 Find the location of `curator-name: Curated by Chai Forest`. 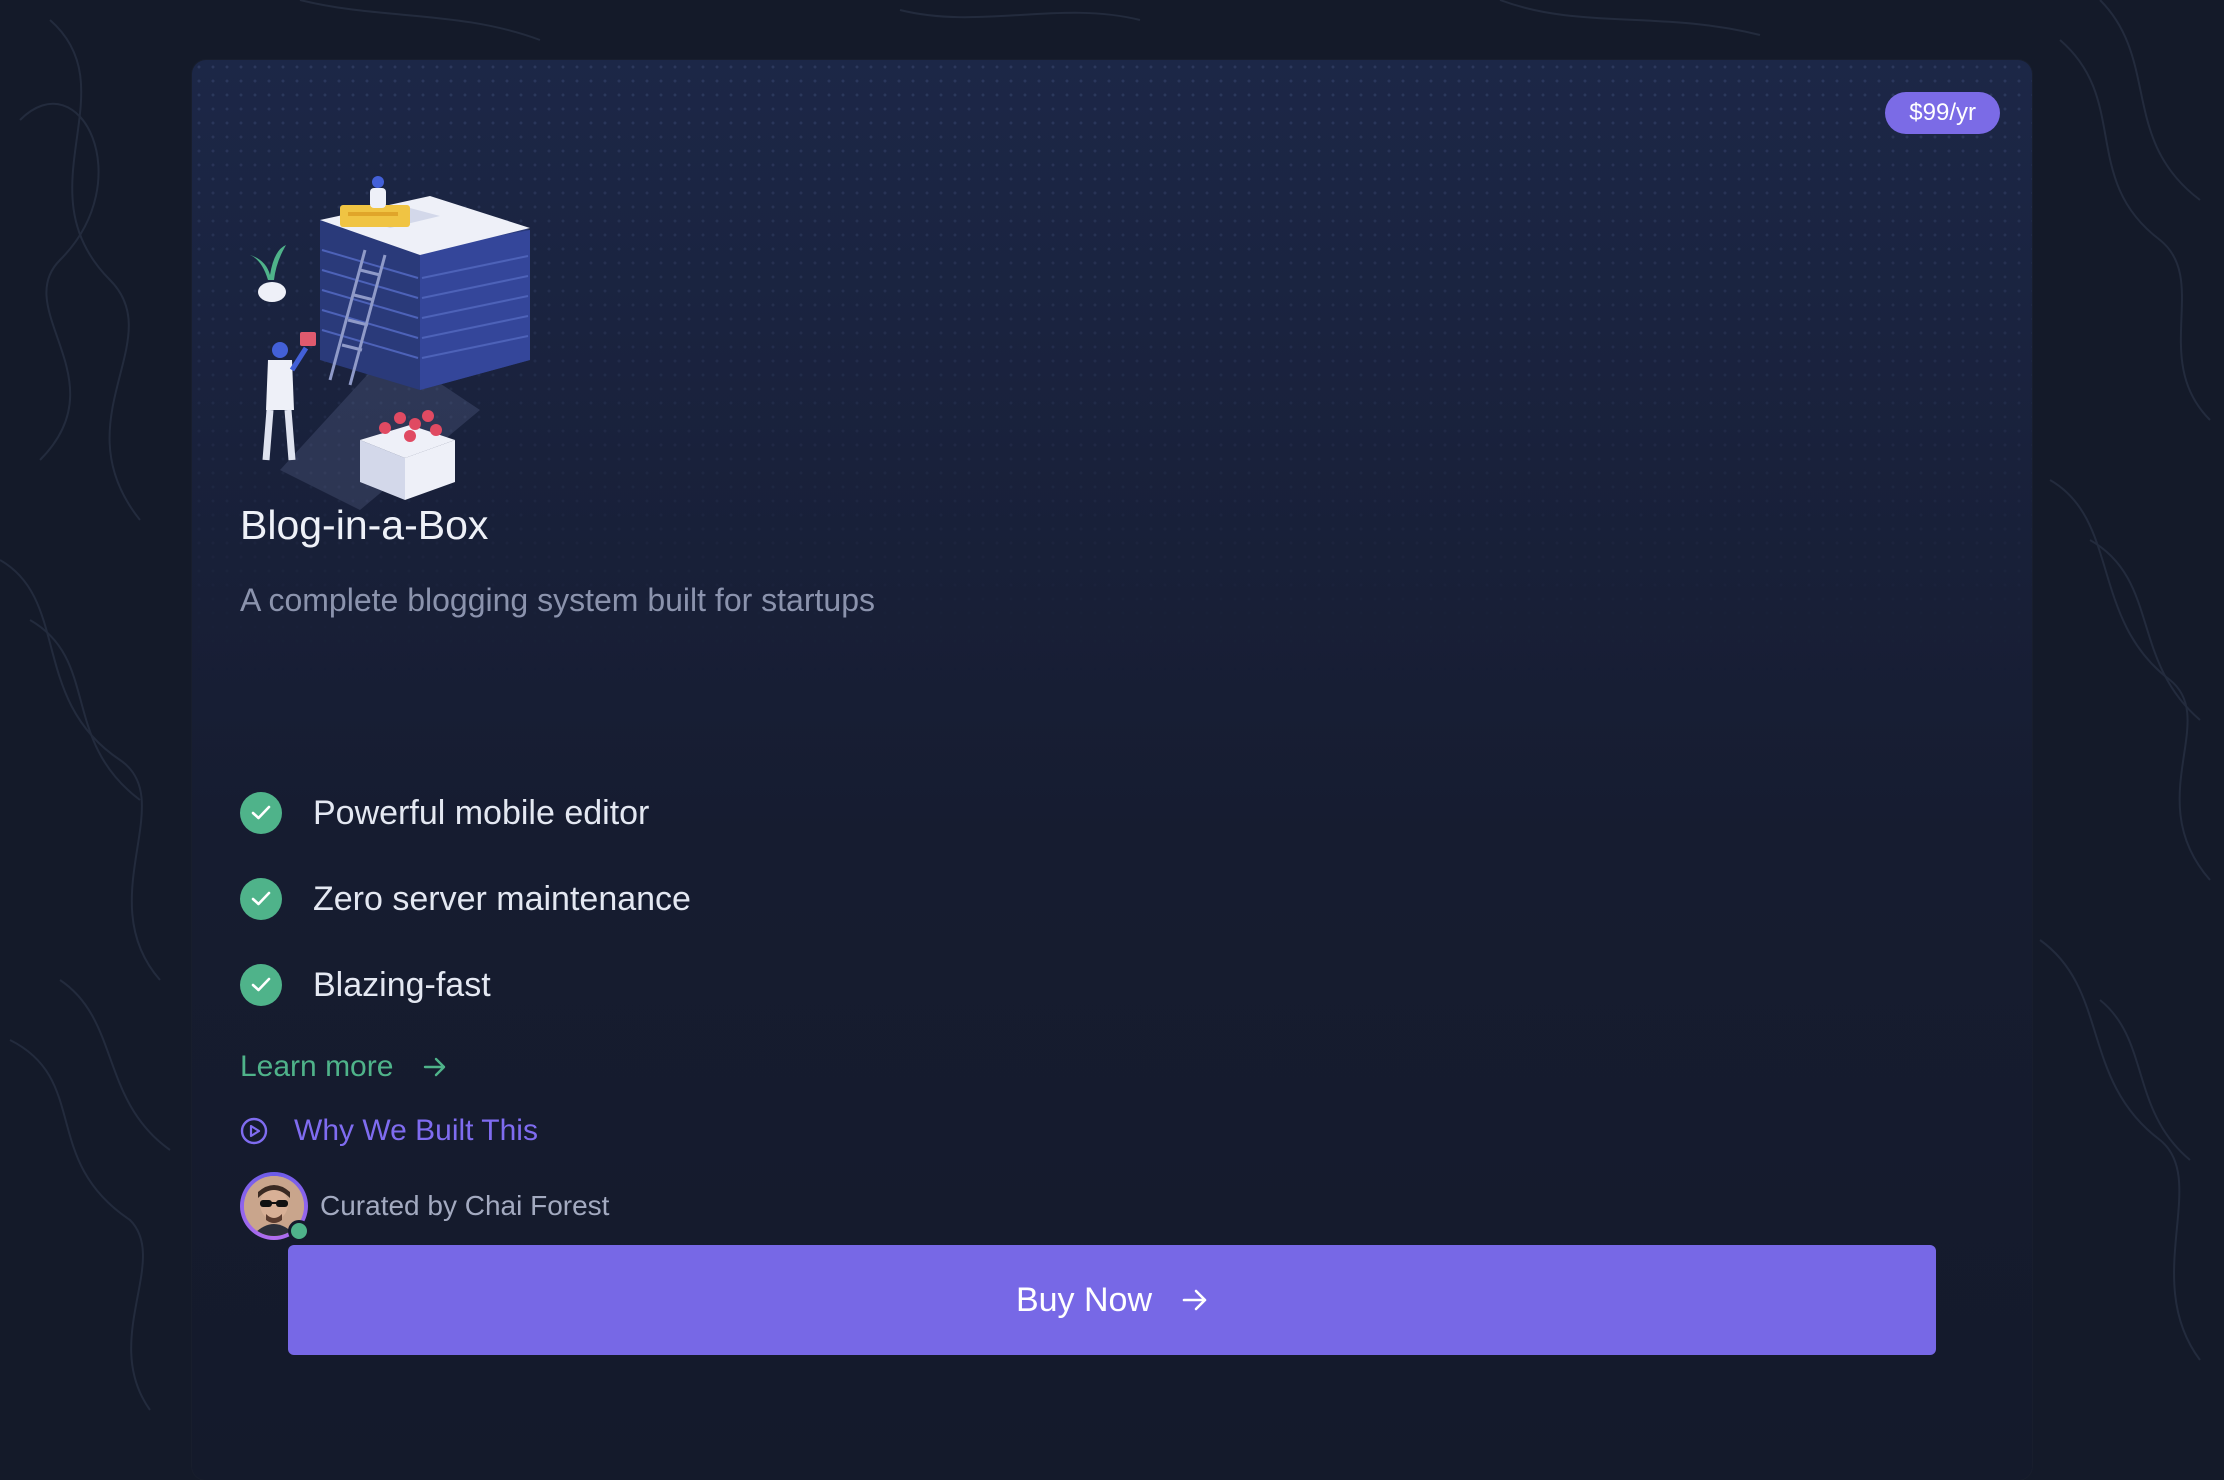

curator-name: Curated by Chai Forest is located at coordinates (465, 1205).